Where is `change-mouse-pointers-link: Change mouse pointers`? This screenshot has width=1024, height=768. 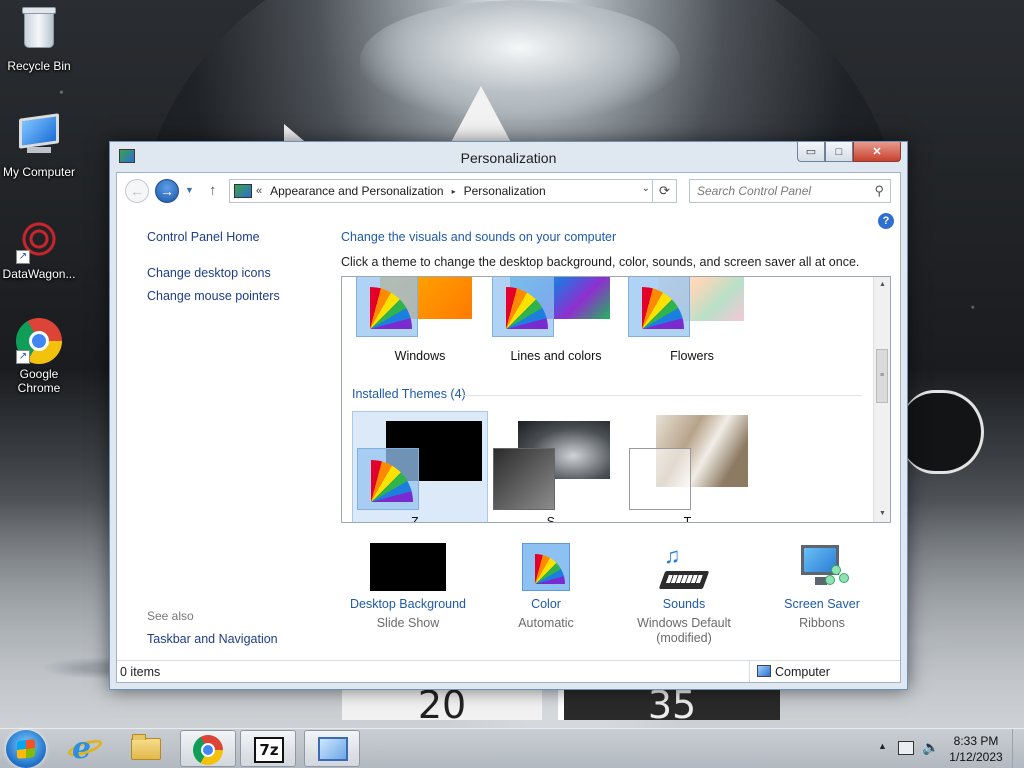
change-mouse-pointers-link: Change mouse pointers is located at coordinates (213, 296).